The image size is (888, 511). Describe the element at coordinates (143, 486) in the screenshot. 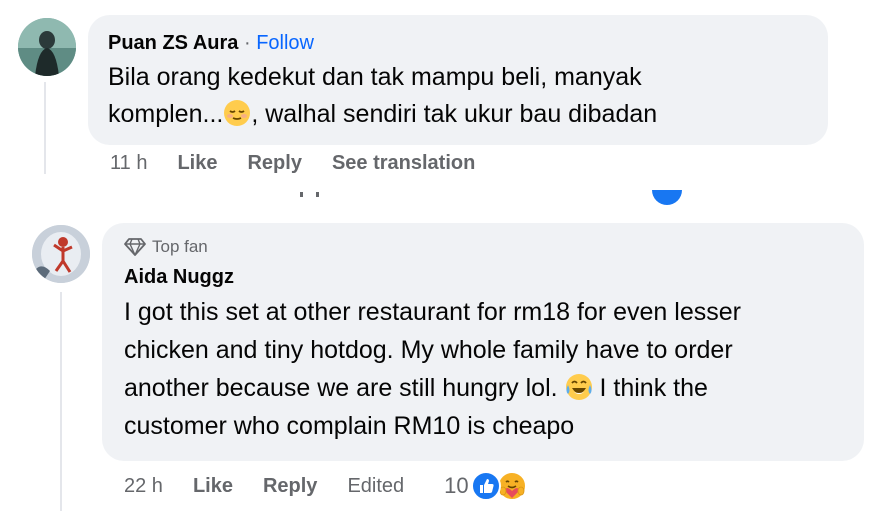

I see `comment-timestamp: 22 h` at that location.